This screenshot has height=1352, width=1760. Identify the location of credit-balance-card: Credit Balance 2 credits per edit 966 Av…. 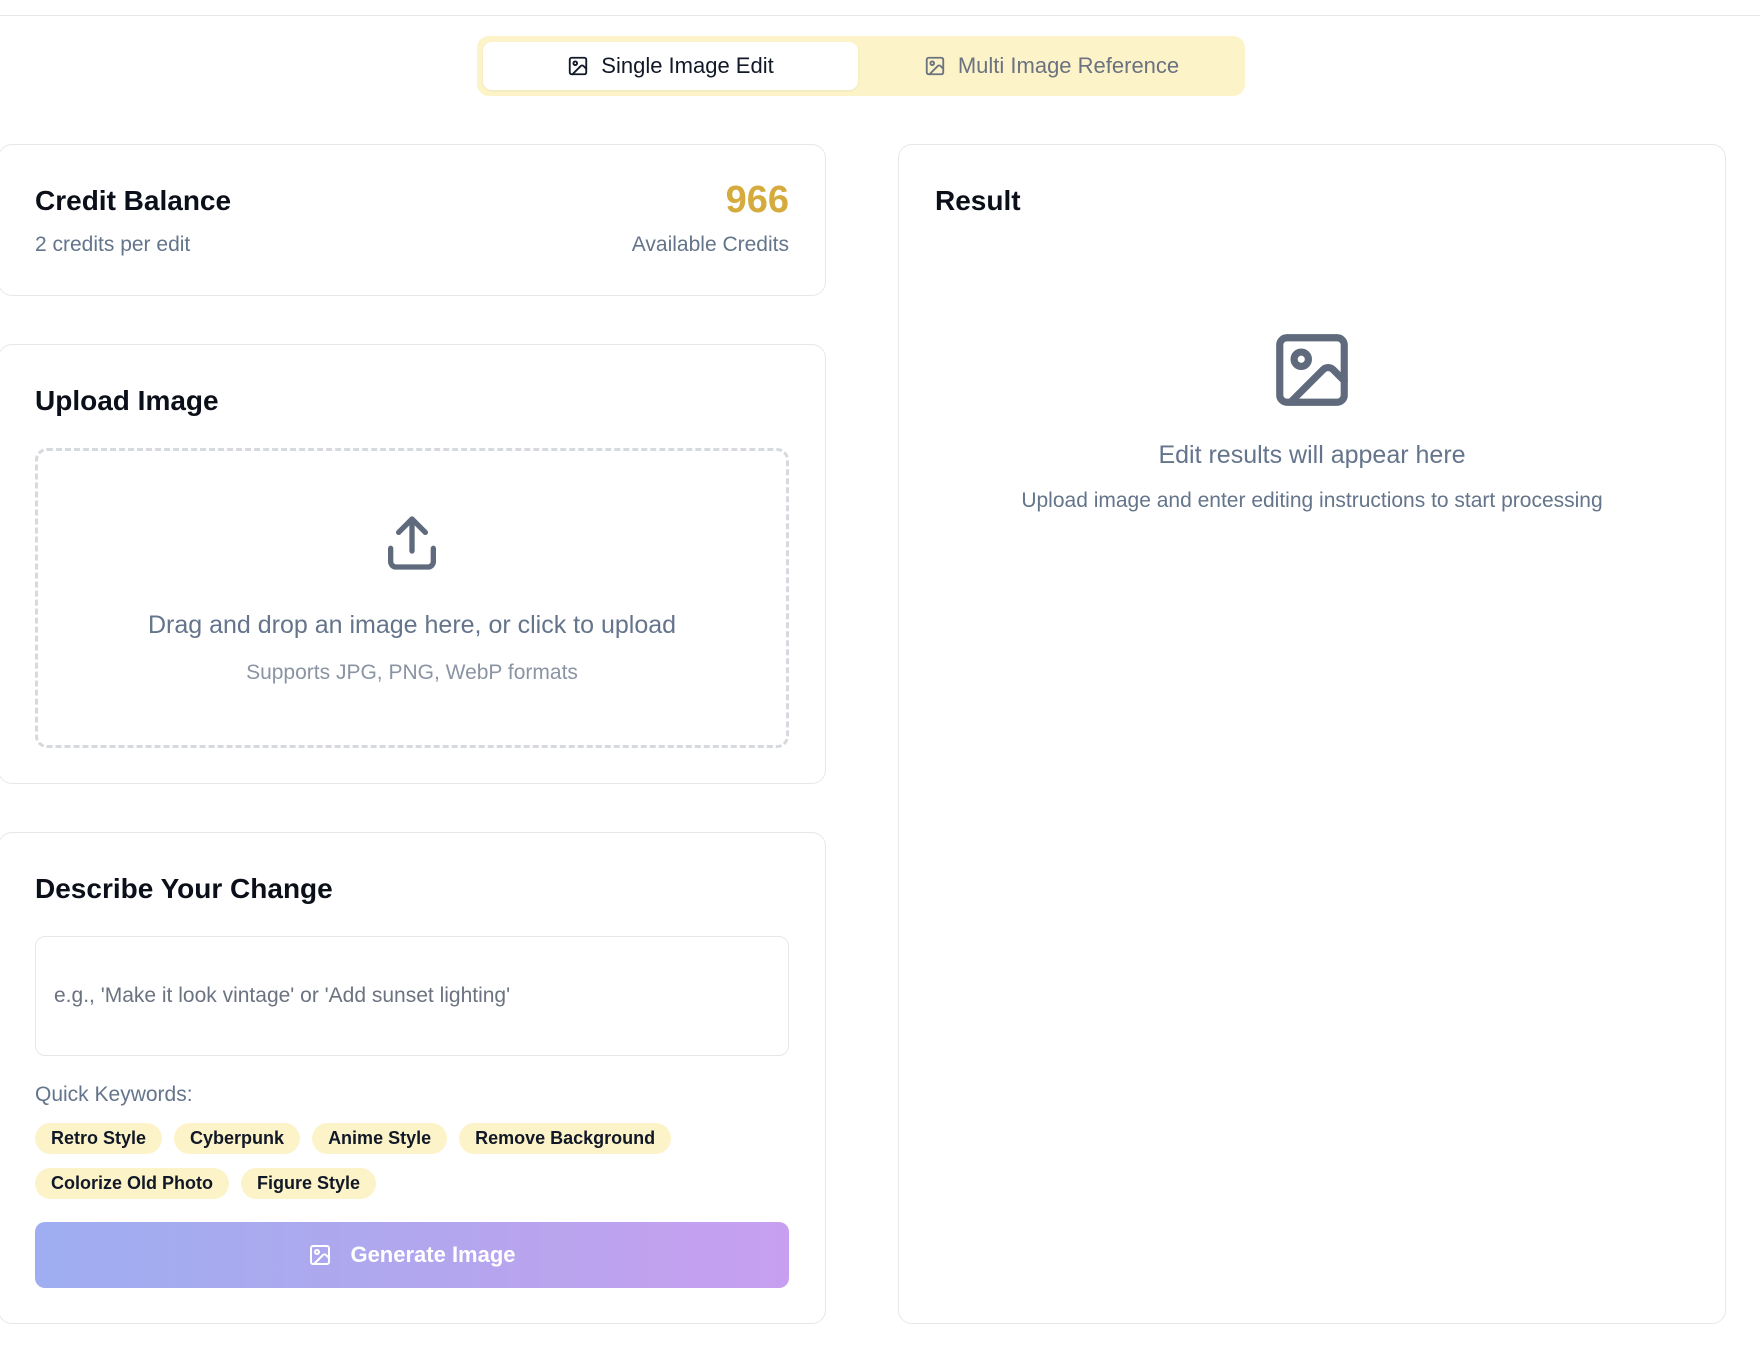
(413, 220).